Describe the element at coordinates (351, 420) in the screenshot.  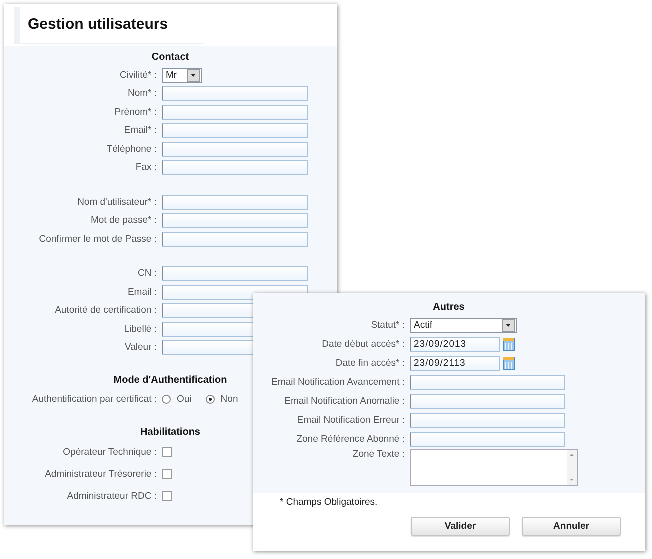
I see `field-label: Email Notification Erreur :` at that location.